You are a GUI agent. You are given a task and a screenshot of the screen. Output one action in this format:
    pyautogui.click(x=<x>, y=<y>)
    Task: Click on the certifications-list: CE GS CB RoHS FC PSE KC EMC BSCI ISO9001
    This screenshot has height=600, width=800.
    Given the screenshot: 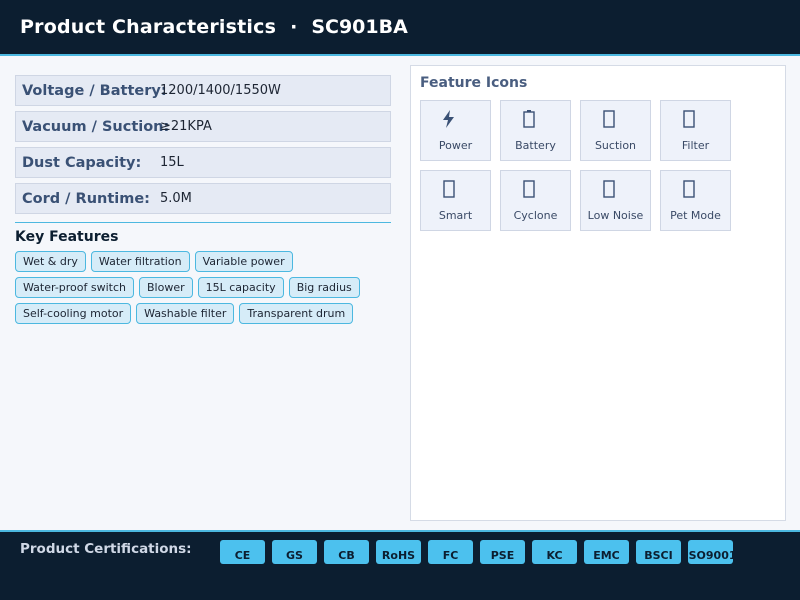 What is the action you would take?
    pyautogui.click(x=480, y=552)
    